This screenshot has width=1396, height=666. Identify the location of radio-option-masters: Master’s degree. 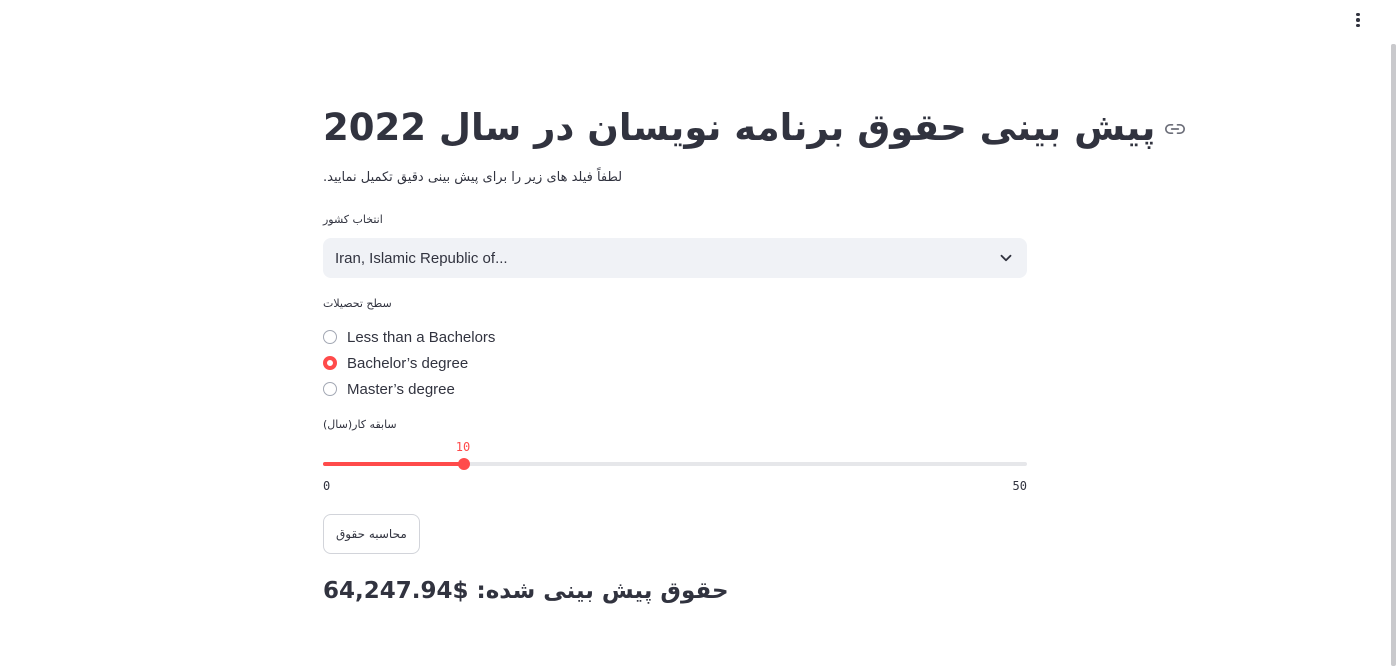
(409, 389).